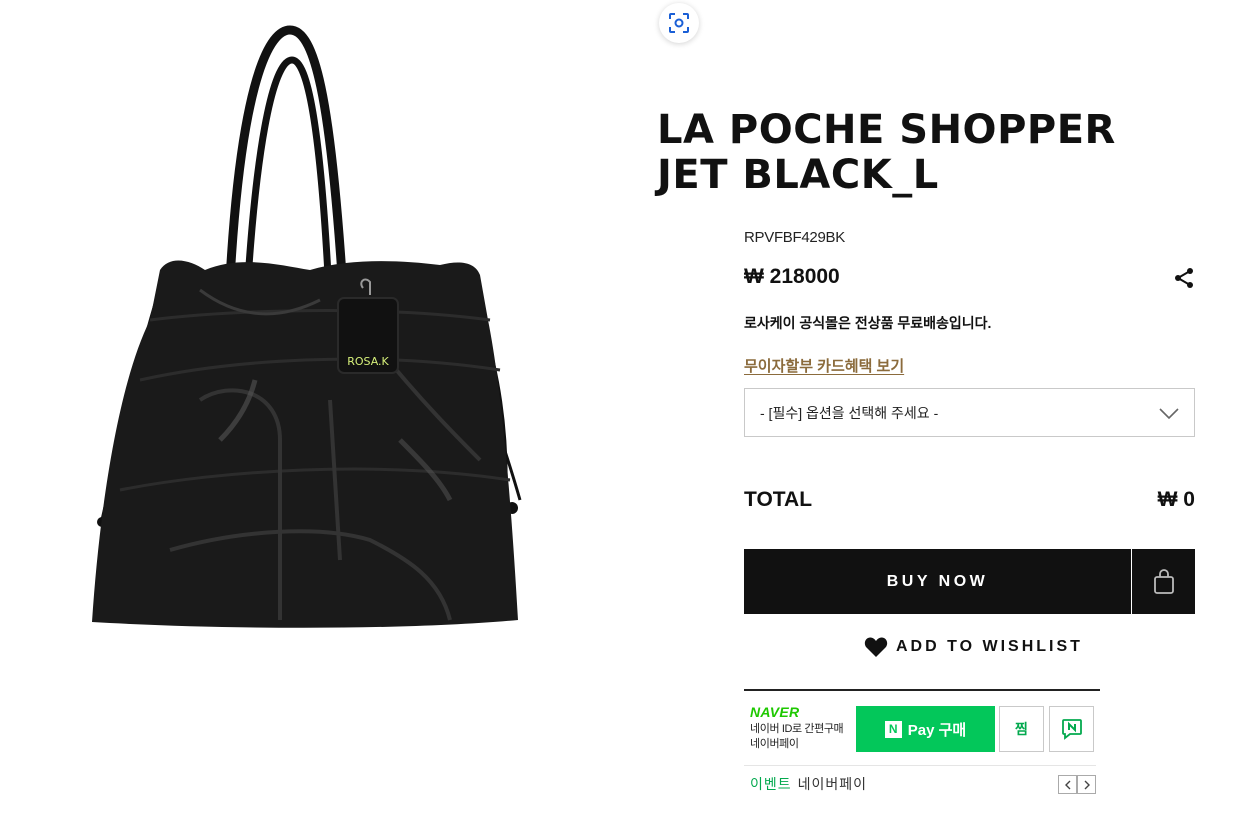  I want to click on naver-pay-desc-line1: 네이버 ID로 간편구매, so click(797, 729).